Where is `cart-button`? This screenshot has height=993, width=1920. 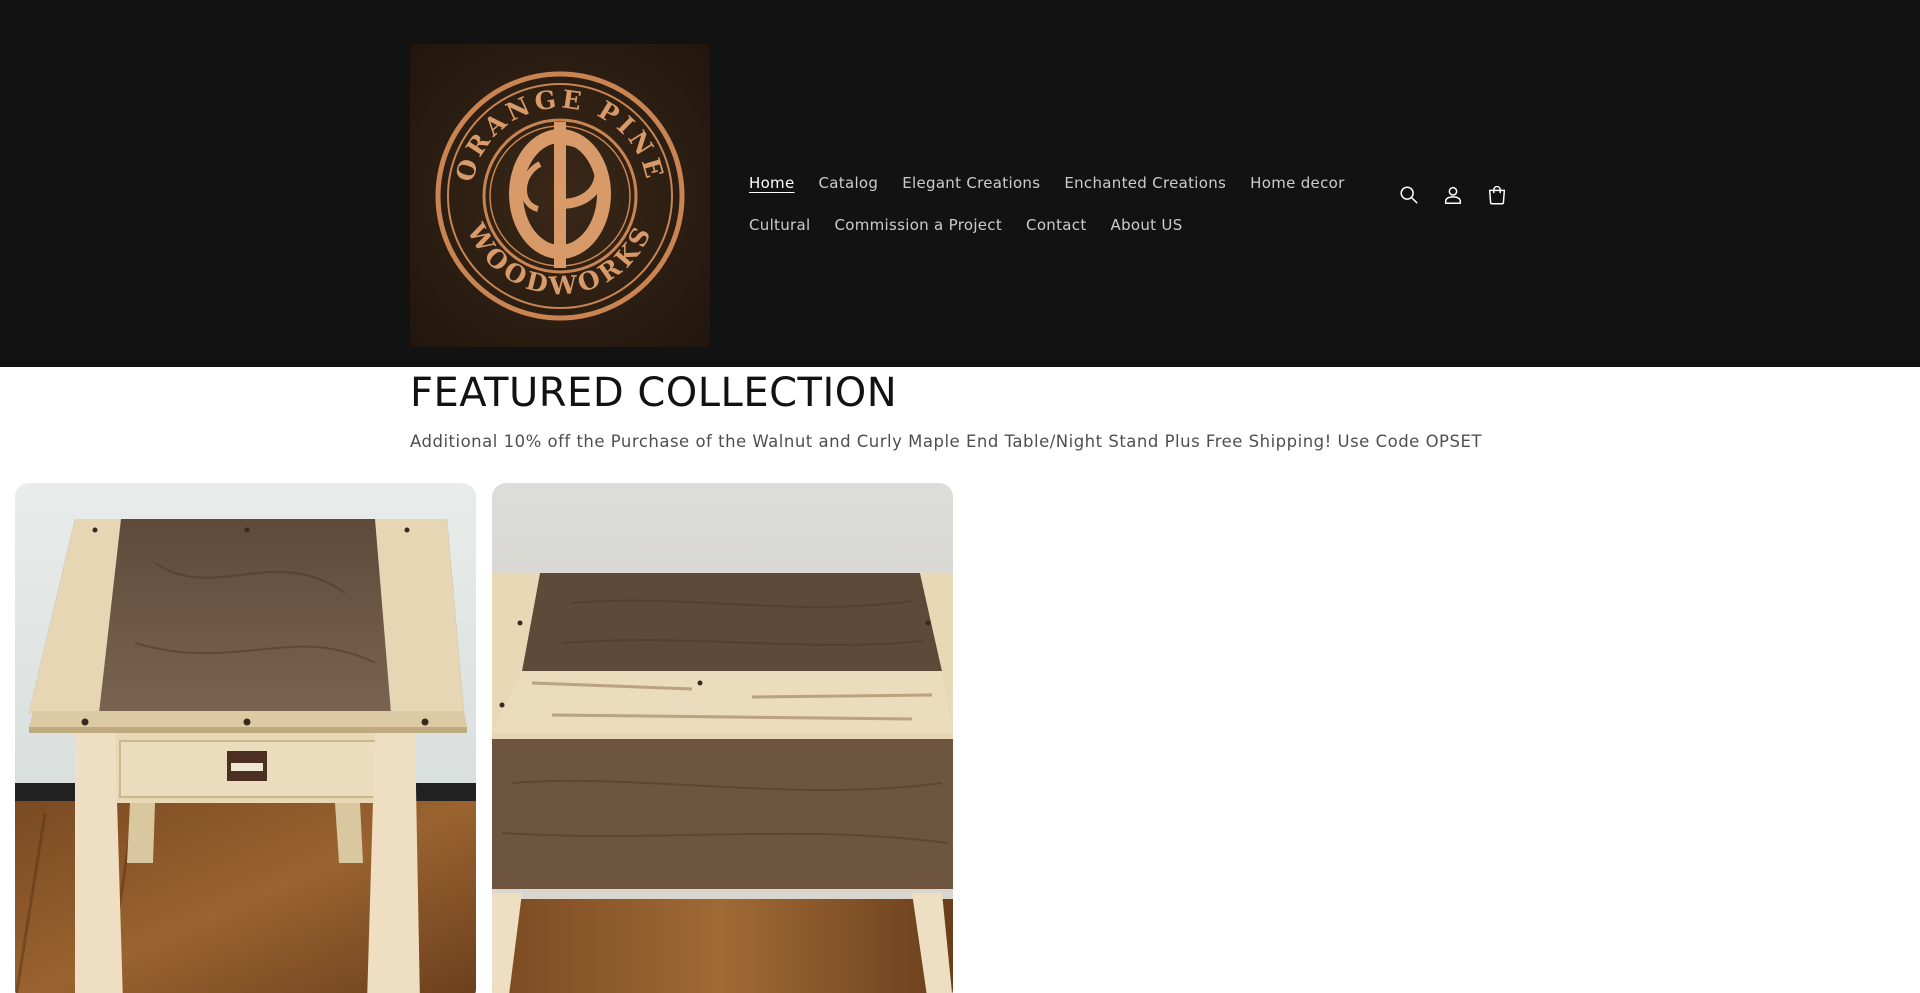 cart-button is located at coordinates (1497, 195).